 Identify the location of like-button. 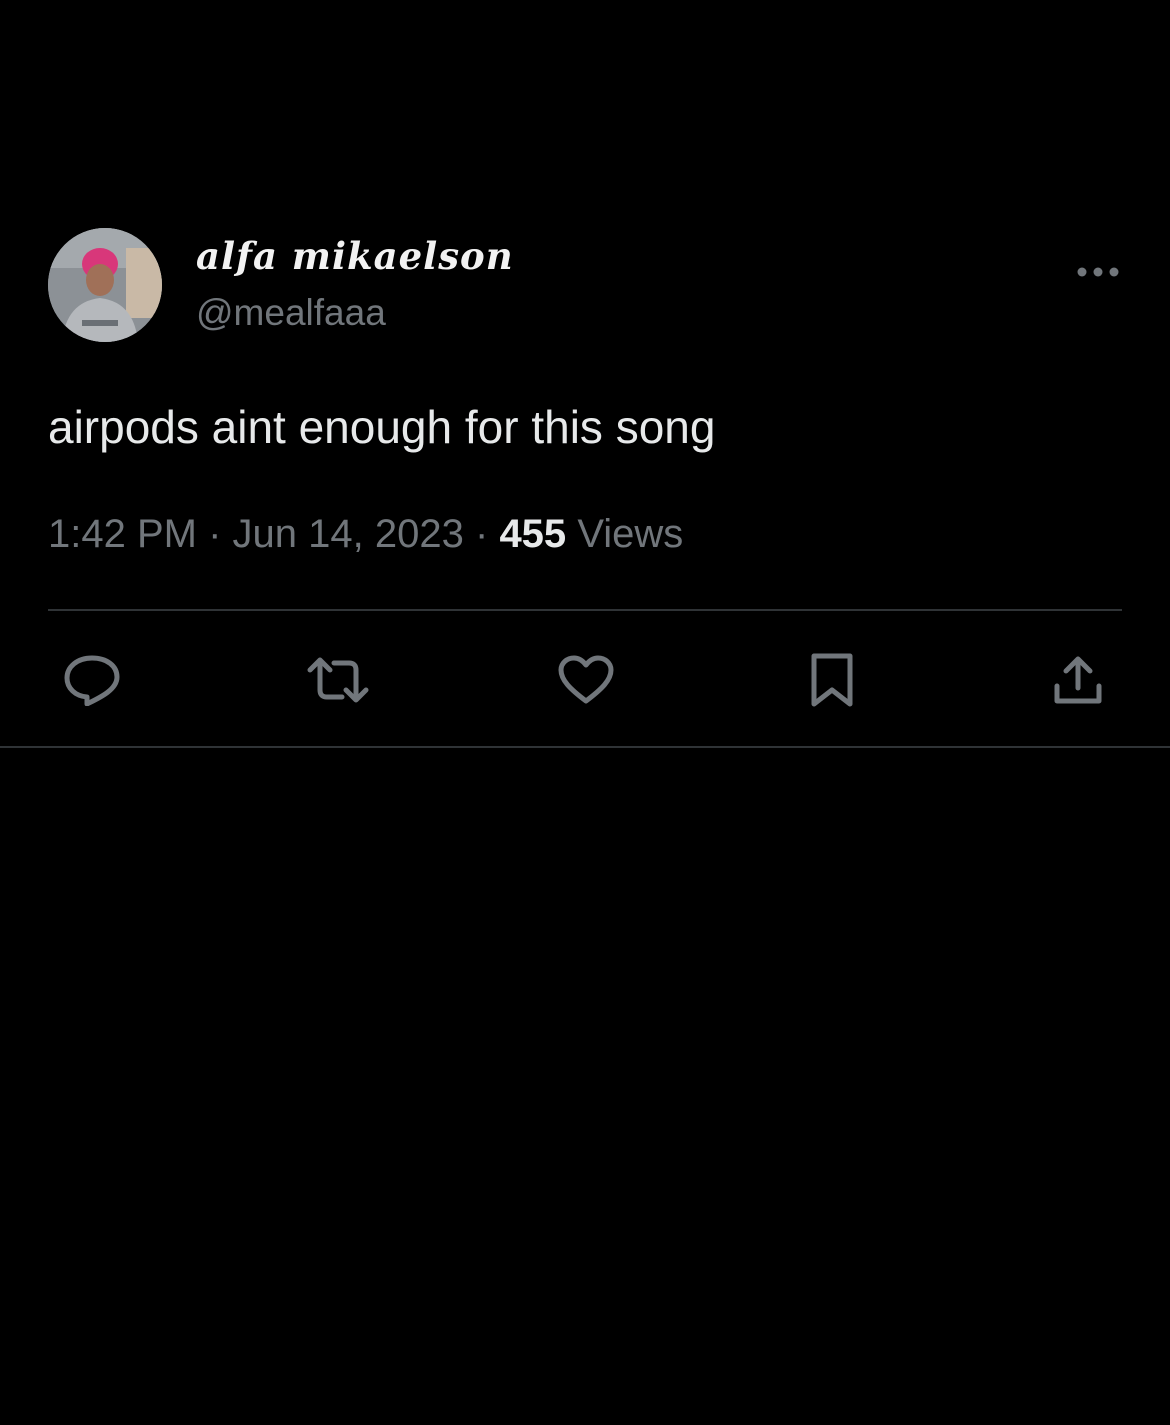
(586, 680).